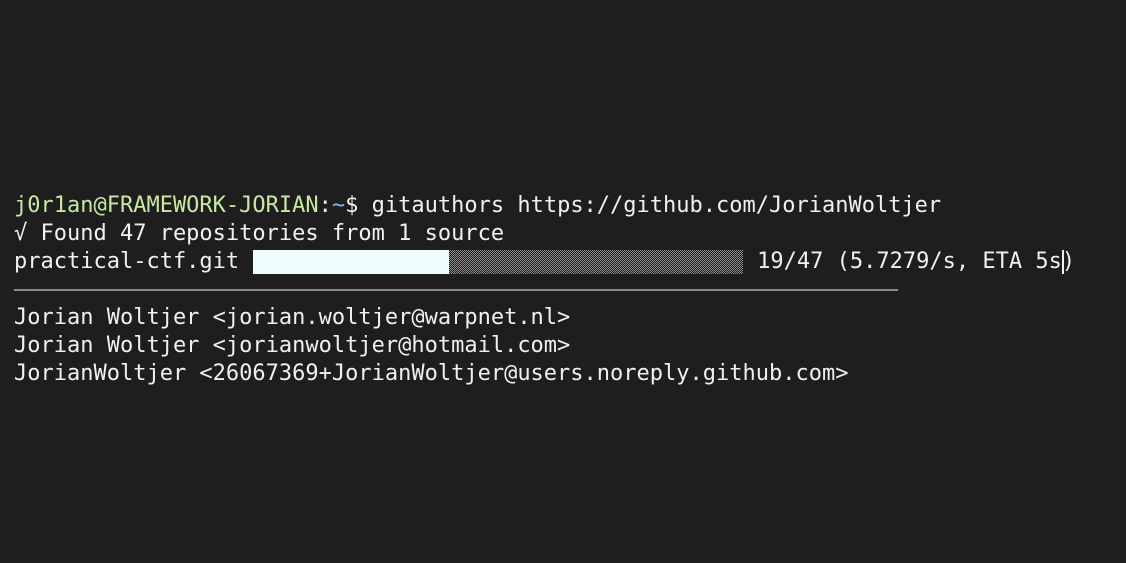 The image size is (1126, 563). What do you see at coordinates (456, 290) in the screenshot?
I see `progress-separator` at bounding box center [456, 290].